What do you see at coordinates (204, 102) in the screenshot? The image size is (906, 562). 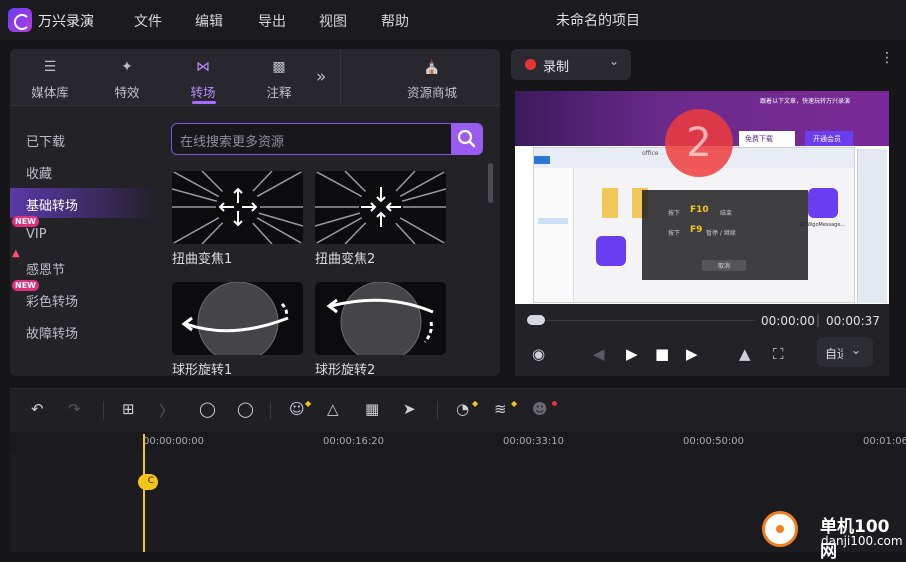 I see `active-tab-indicator` at bounding box center [204, 102].